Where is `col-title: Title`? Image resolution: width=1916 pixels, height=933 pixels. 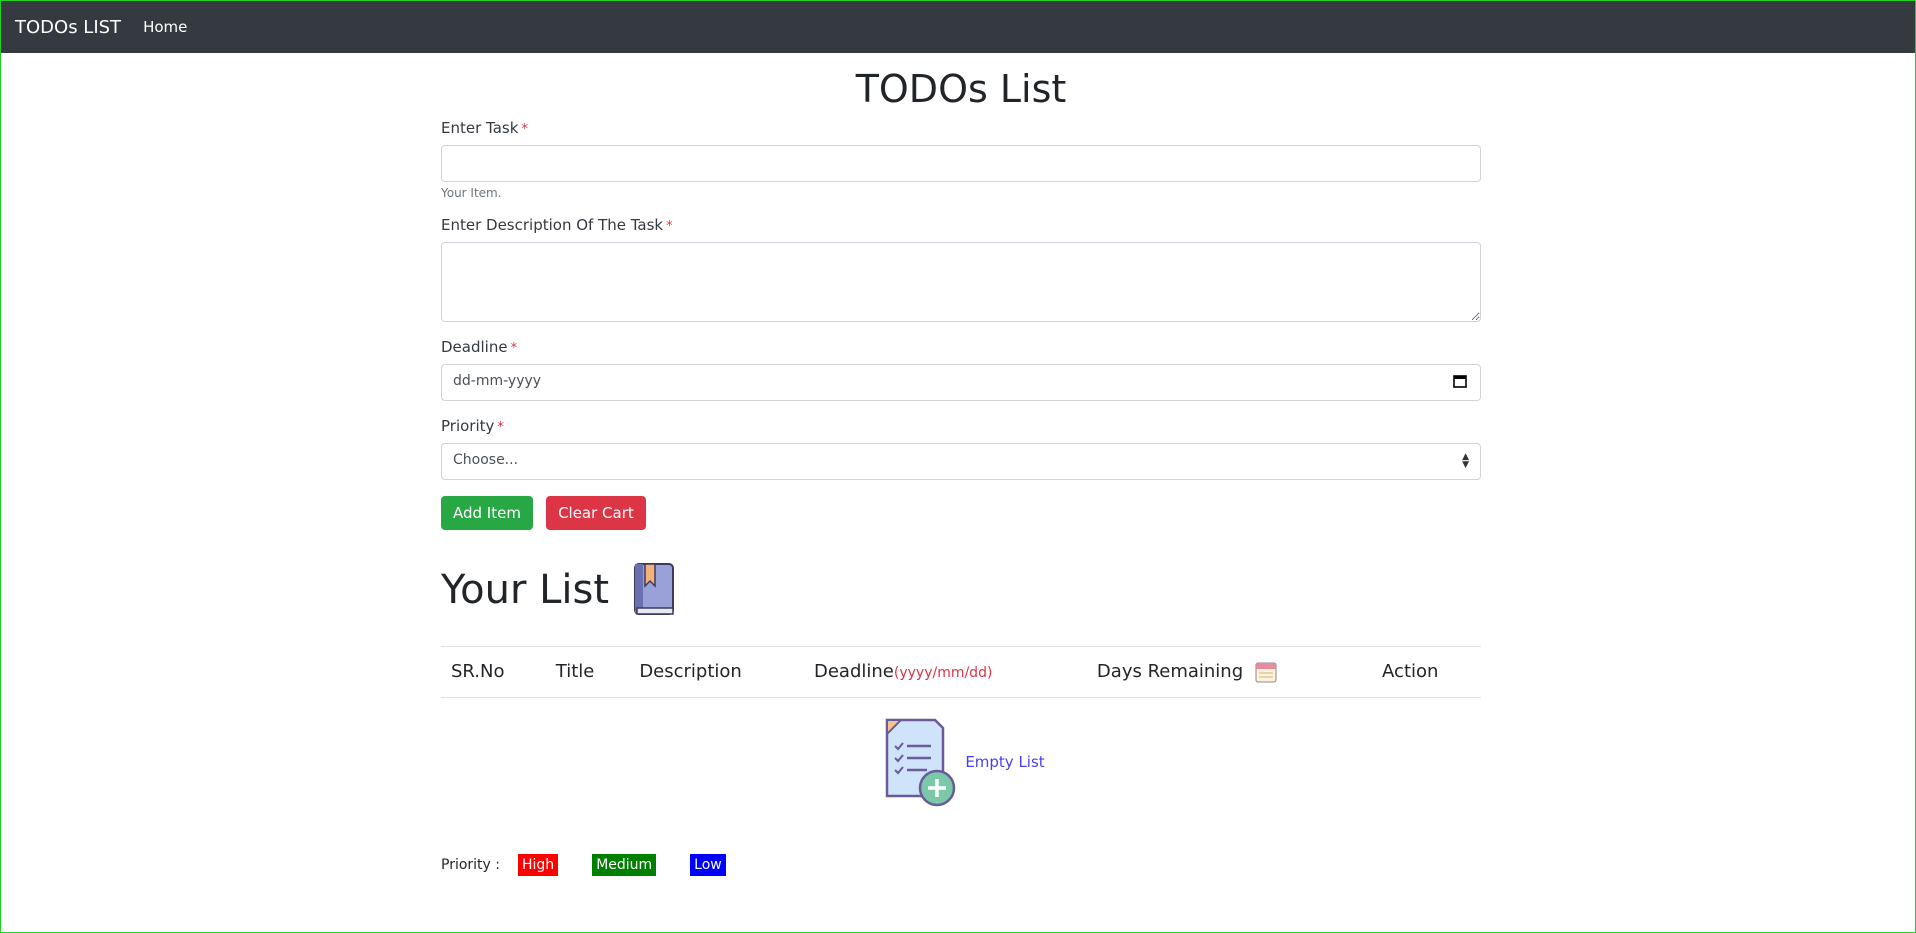
col-title: Title is located at coordinates (587, 671).